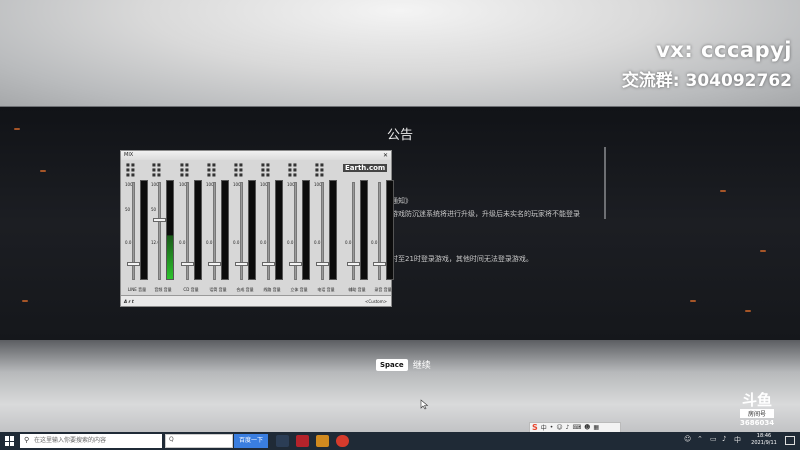  What do you see at coordinates (256, 155) in the screenshot?
I see `mixer-titlebar: MIX ✕` at bounding box center [256, 155].